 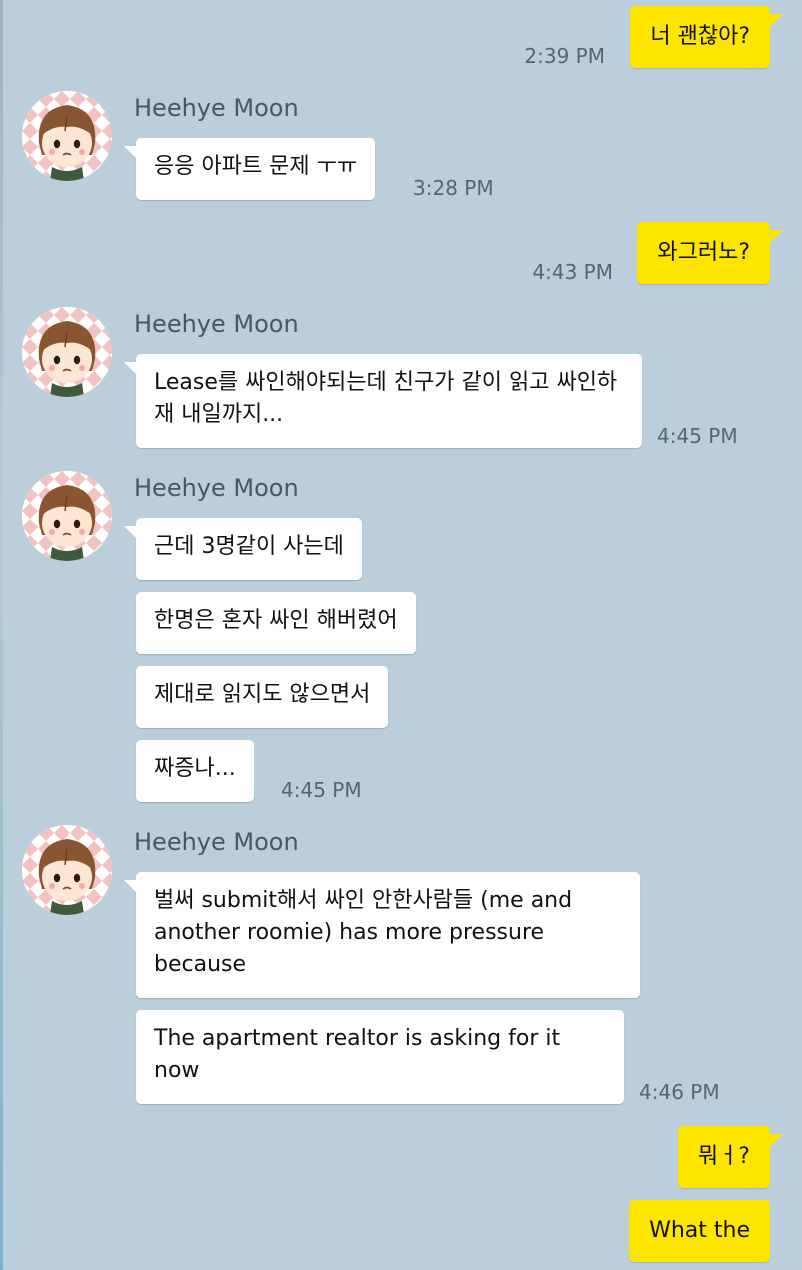 I want to click on incoming-message: 한명은 혼자 싸인 해버렸어, so click(x=276, y=623).